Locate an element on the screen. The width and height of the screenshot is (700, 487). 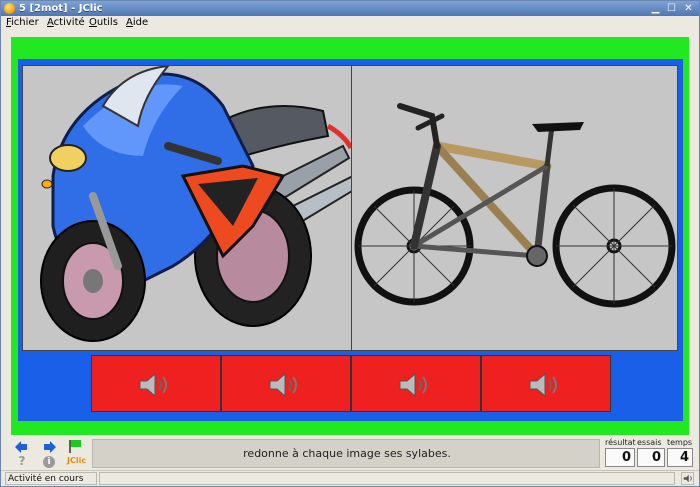
menu-activite: Activité is located at coordinates (66, 23).